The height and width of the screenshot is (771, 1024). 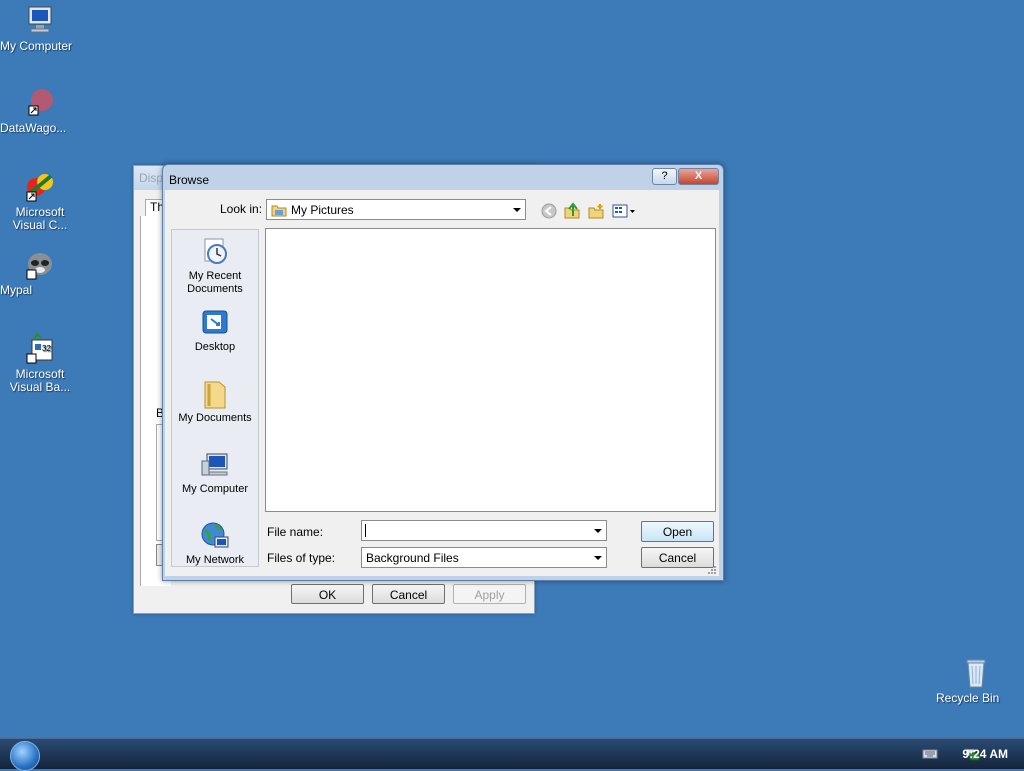 I want to click on files-of-type-dropdown: Background Files, so click(x=484, y=557).